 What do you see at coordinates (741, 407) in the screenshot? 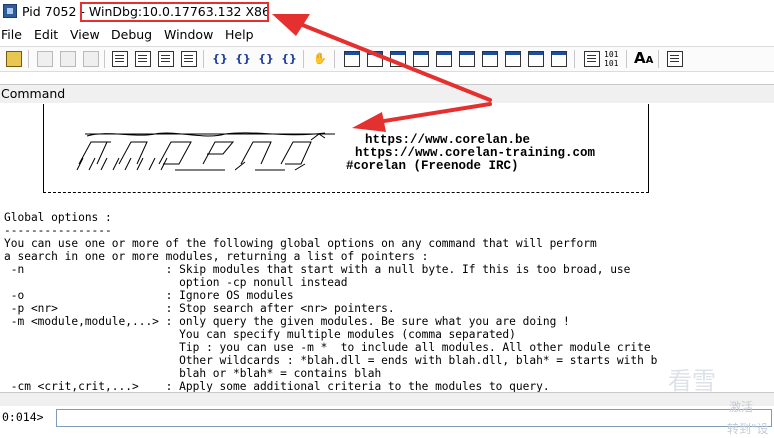
I see `watermark-activate: 激活` at bounding box center [741, 407].